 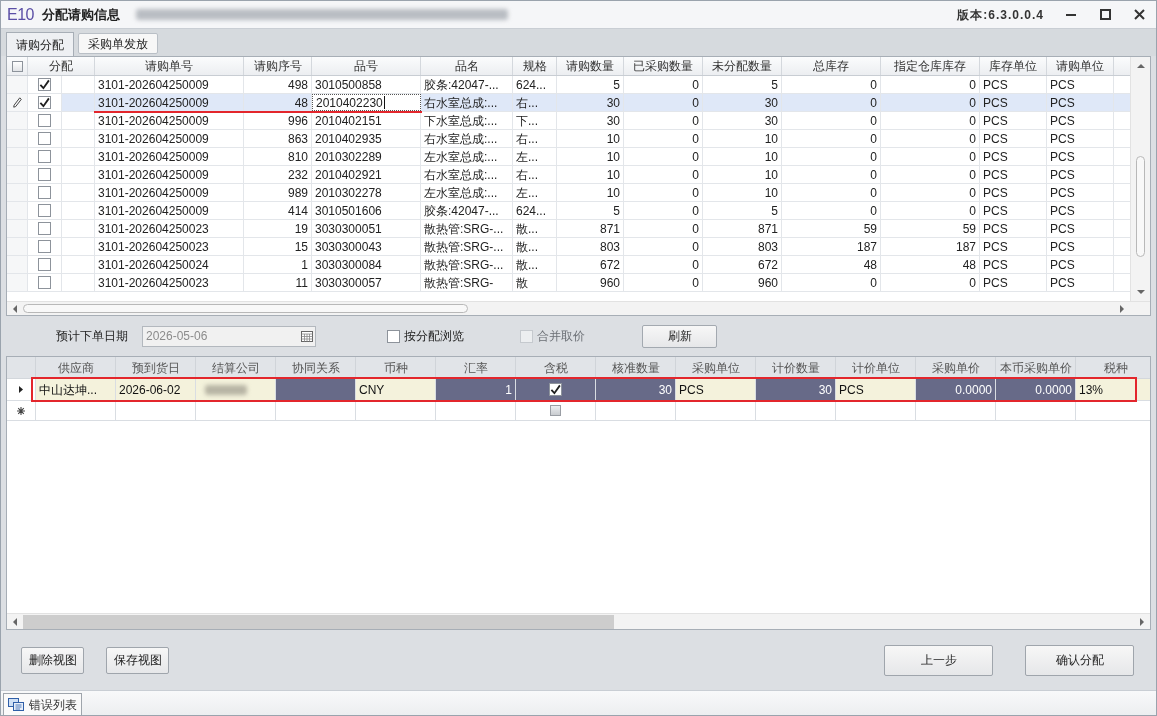 I want to click on table-row: 3101-202604250009 863 2010402935 右水室总成:... 右... 10 0 10 0 0 PCS PCS, so click(x=568, y=139).